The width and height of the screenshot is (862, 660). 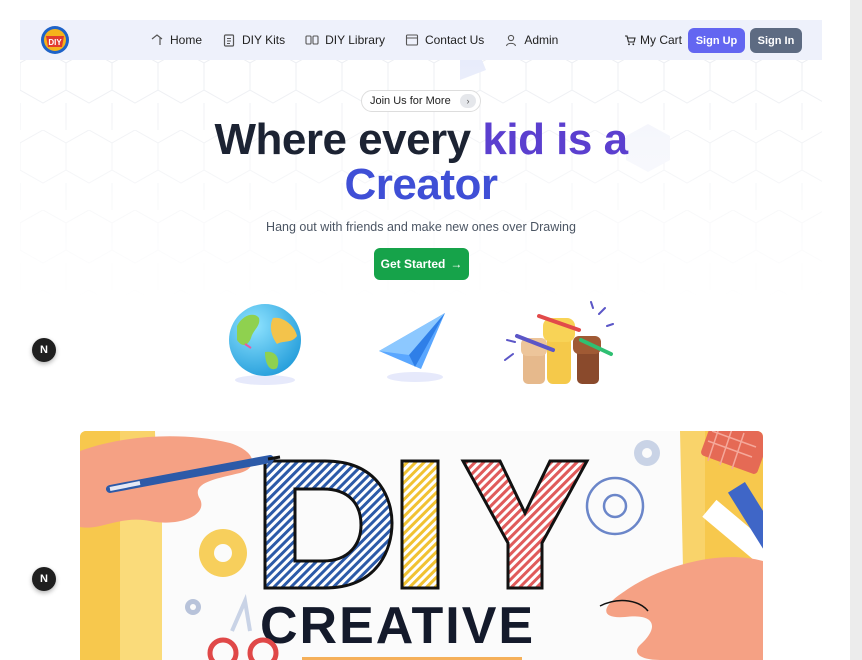 I want to click on svg-text: DIY, so click(x=55, y=42).